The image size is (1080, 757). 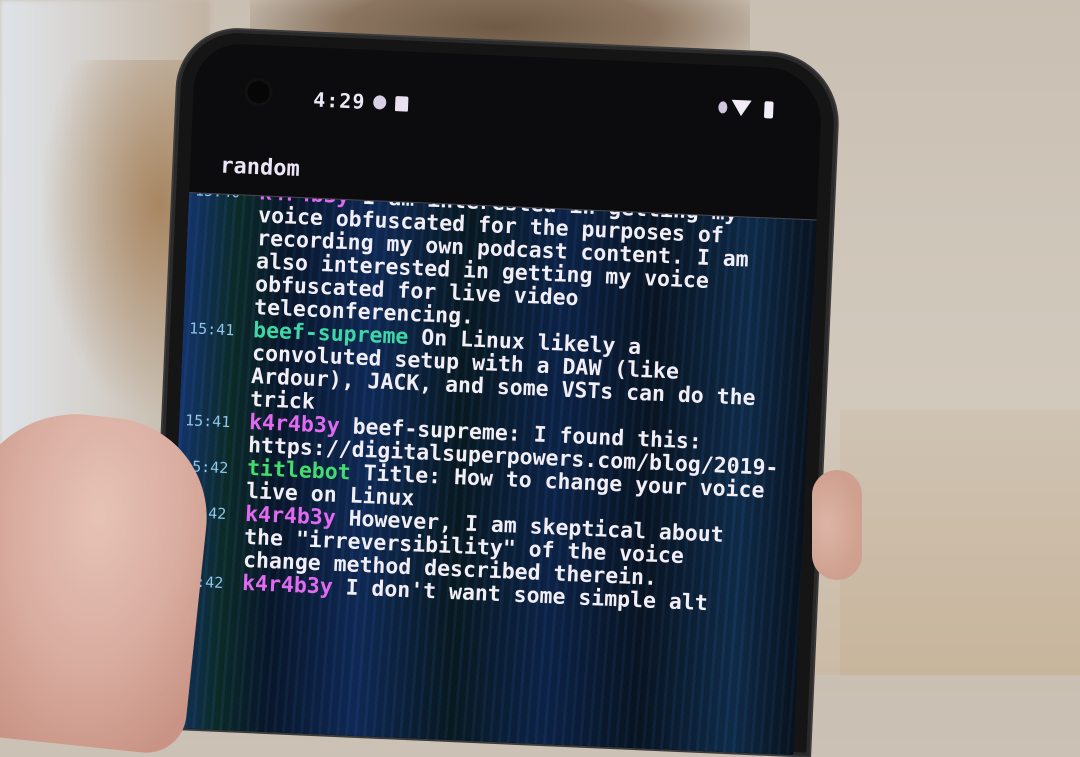 I want to click on message-nick: k4r4b3y, so click(x=288, y=585).